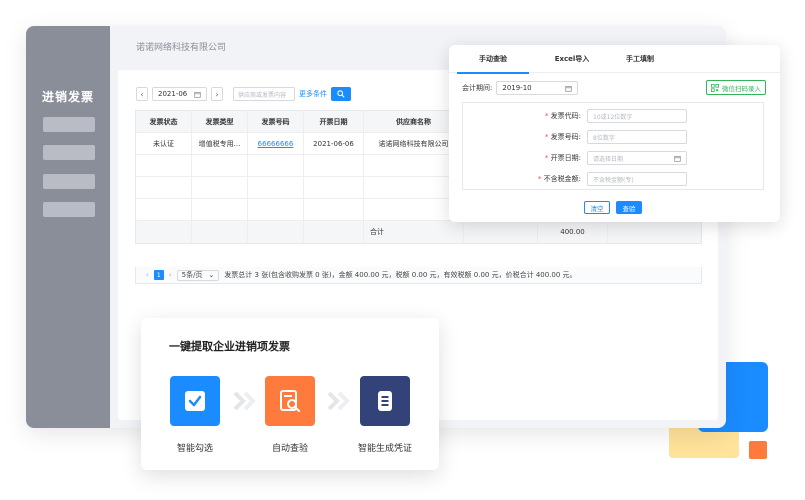 This screenshot has width=805, height=500. Describe the element at coordinates (181, 48) in the screenshot. I see `company-name: 诺诺网络科技有限公司` at that location.